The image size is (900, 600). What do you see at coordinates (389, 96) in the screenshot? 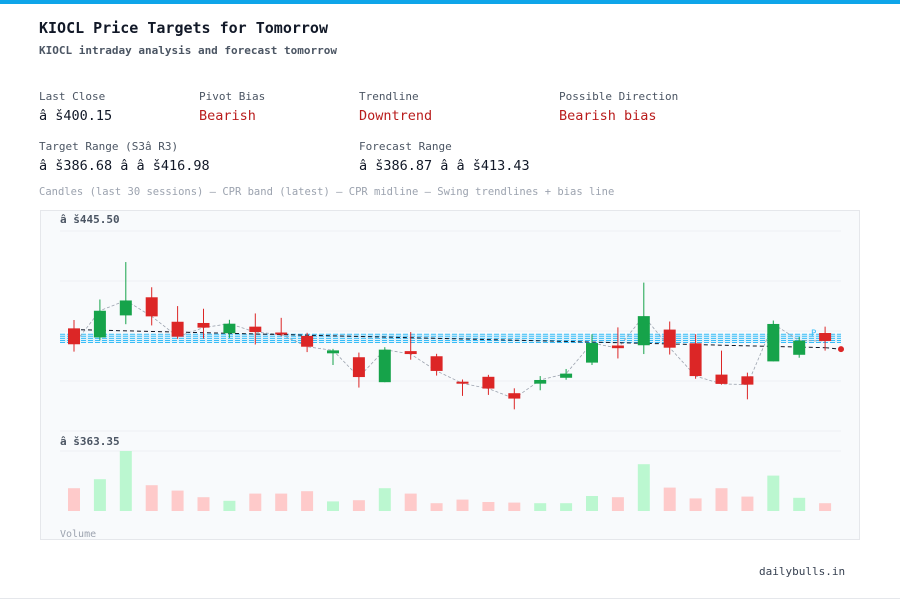
I see `stat-label: Trendline` at bounding box center [389, 96].